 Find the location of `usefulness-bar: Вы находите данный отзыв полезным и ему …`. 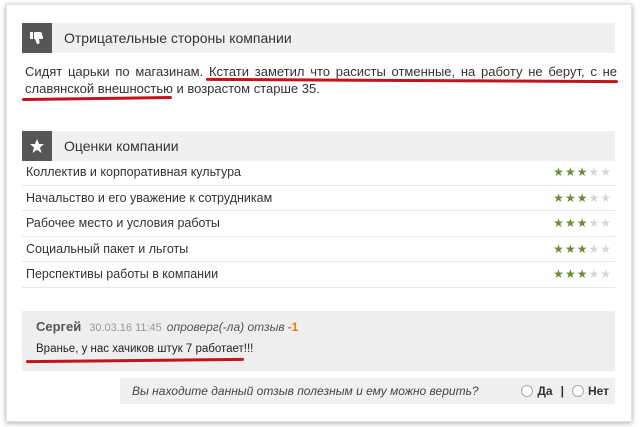

usefulness-bar: Вы находите данный отзыв полезным и ему … is located at coordinates (367, 391).